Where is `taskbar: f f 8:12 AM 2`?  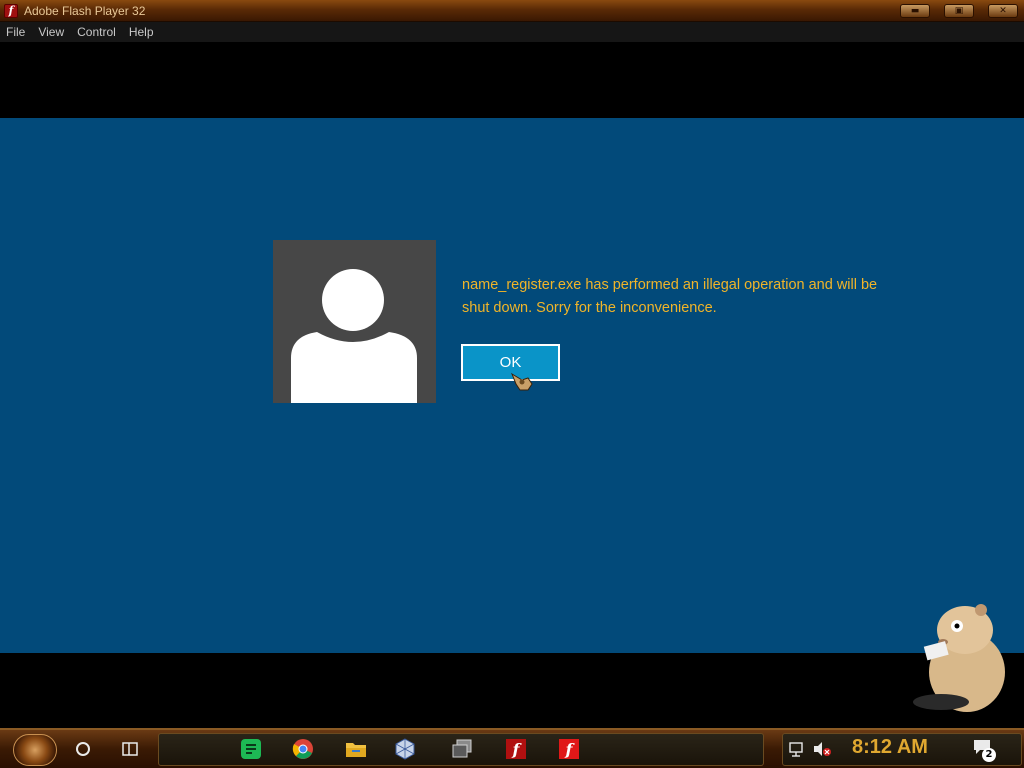
taskbar: f f 8:12 AM 2 is located at coordinates (512, 748).